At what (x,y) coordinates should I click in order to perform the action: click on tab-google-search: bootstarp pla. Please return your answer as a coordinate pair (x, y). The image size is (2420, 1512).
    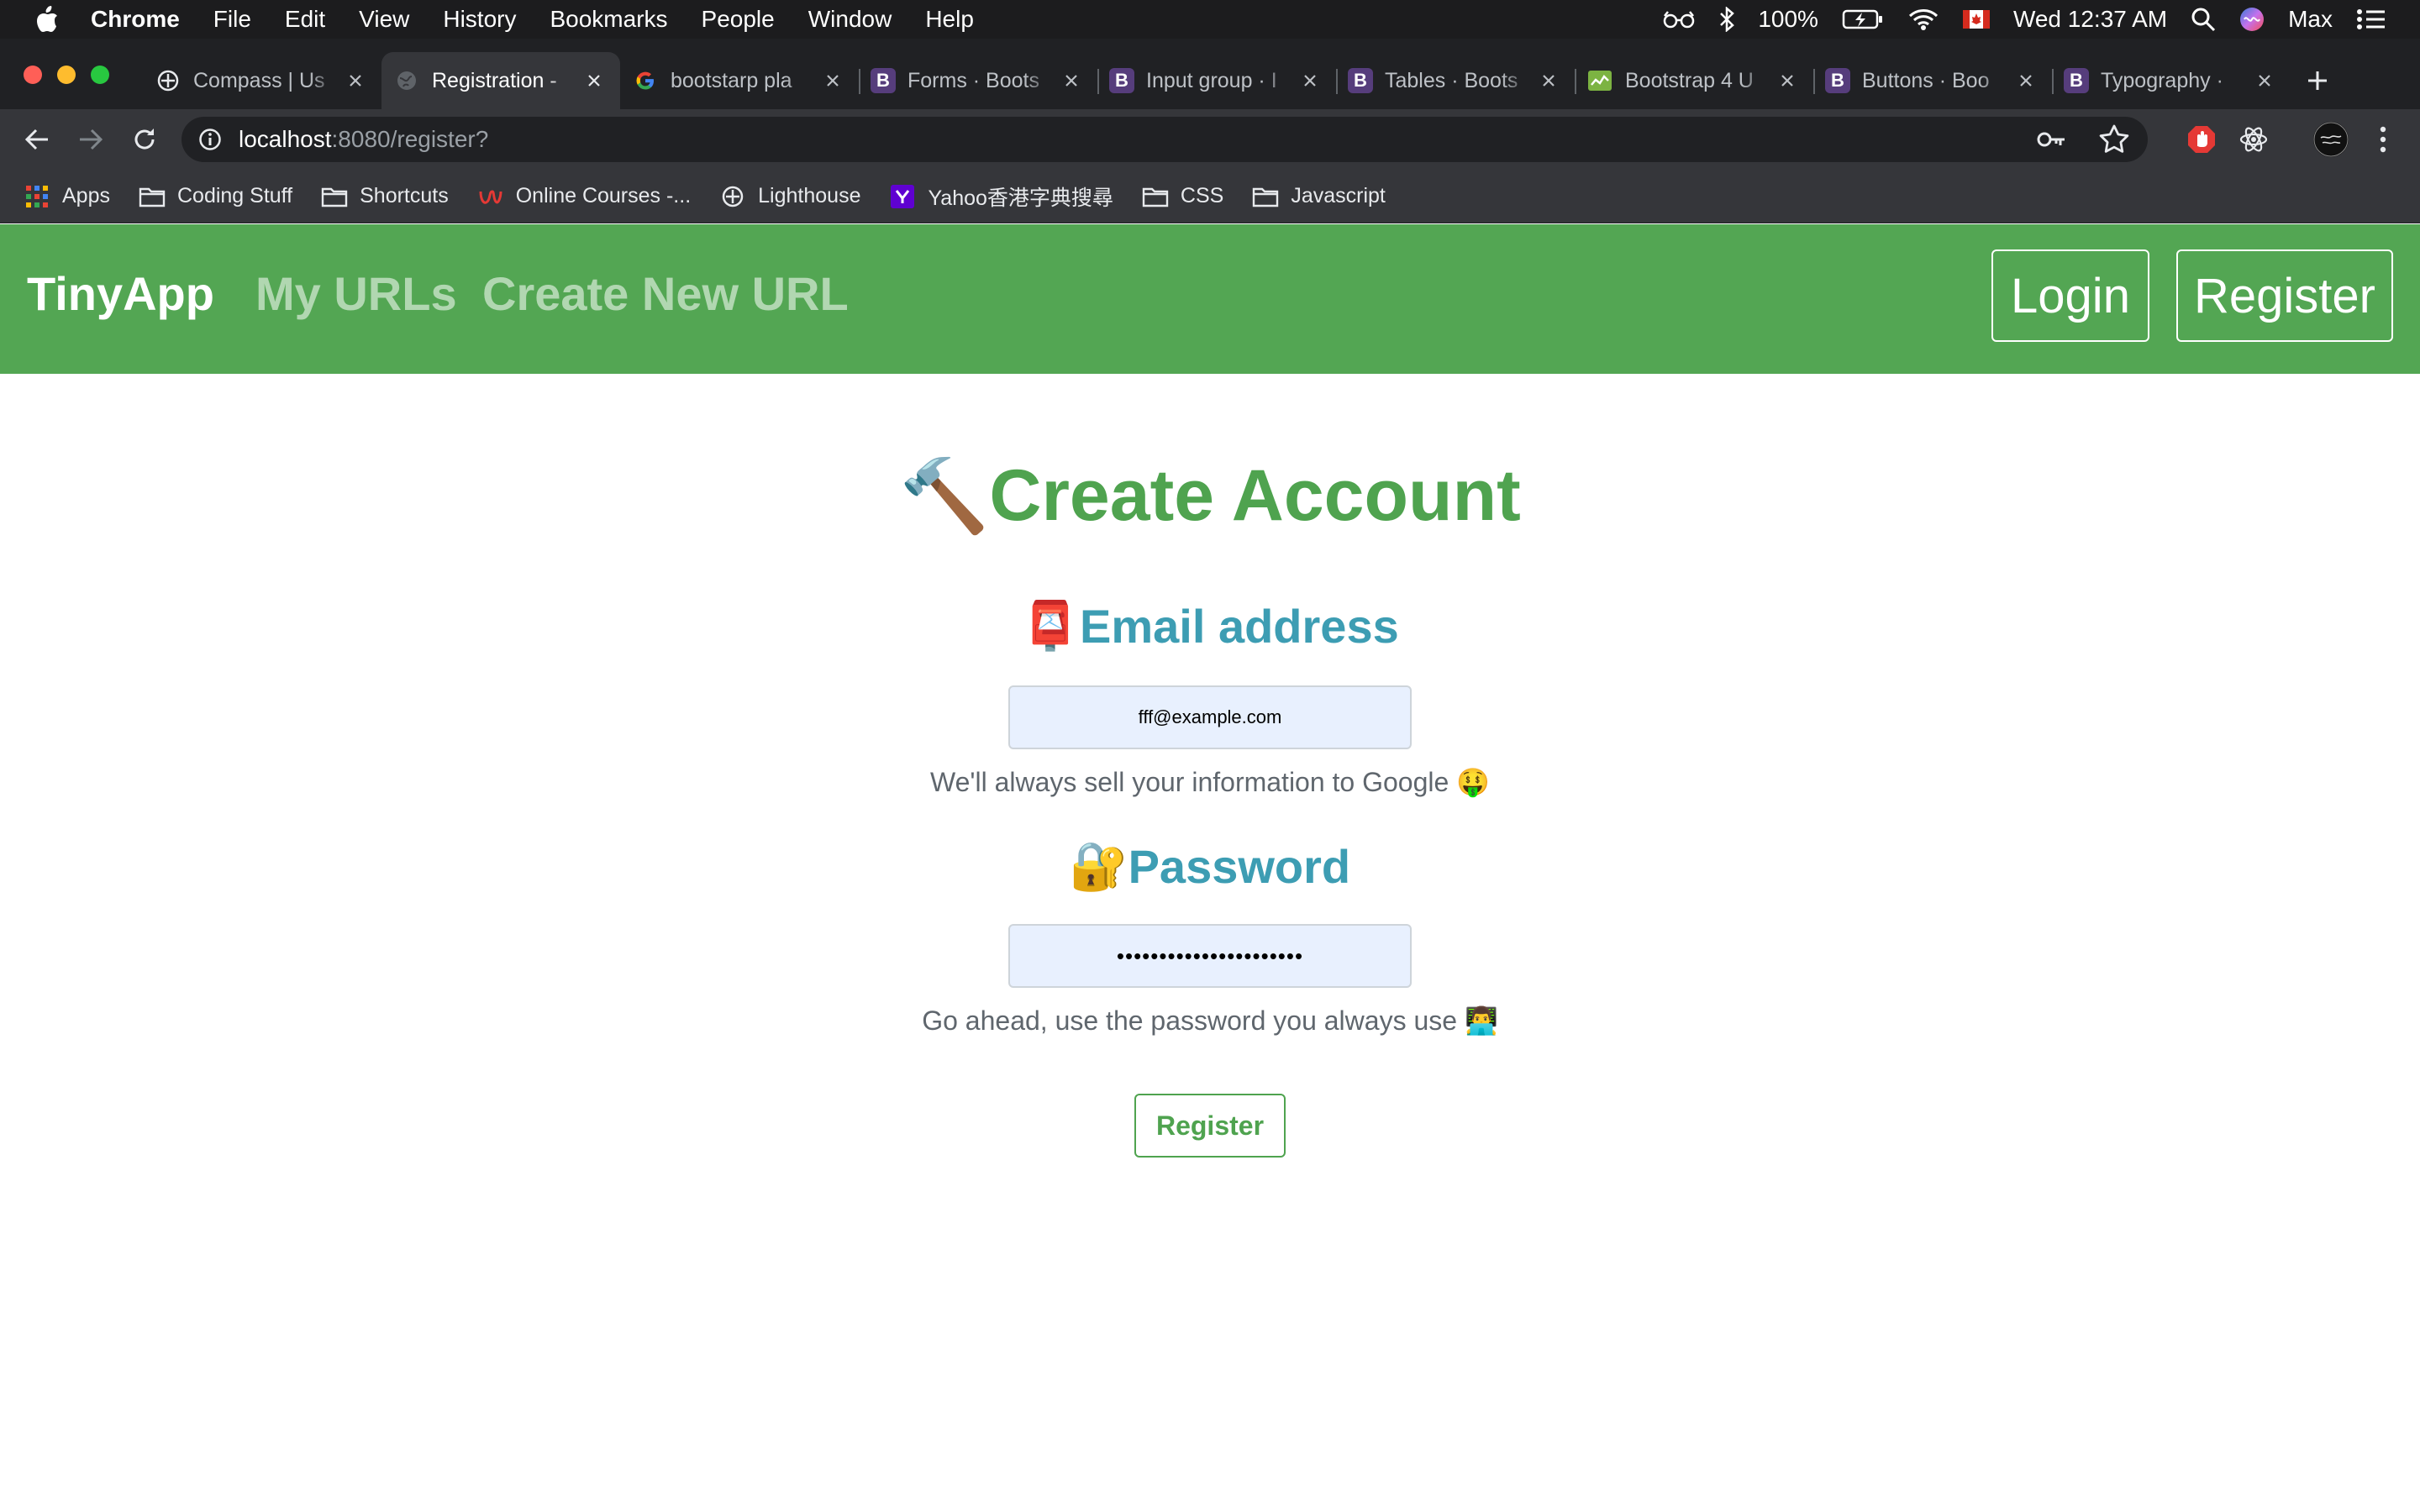
    Looking at the image, I should click on (739, 80).